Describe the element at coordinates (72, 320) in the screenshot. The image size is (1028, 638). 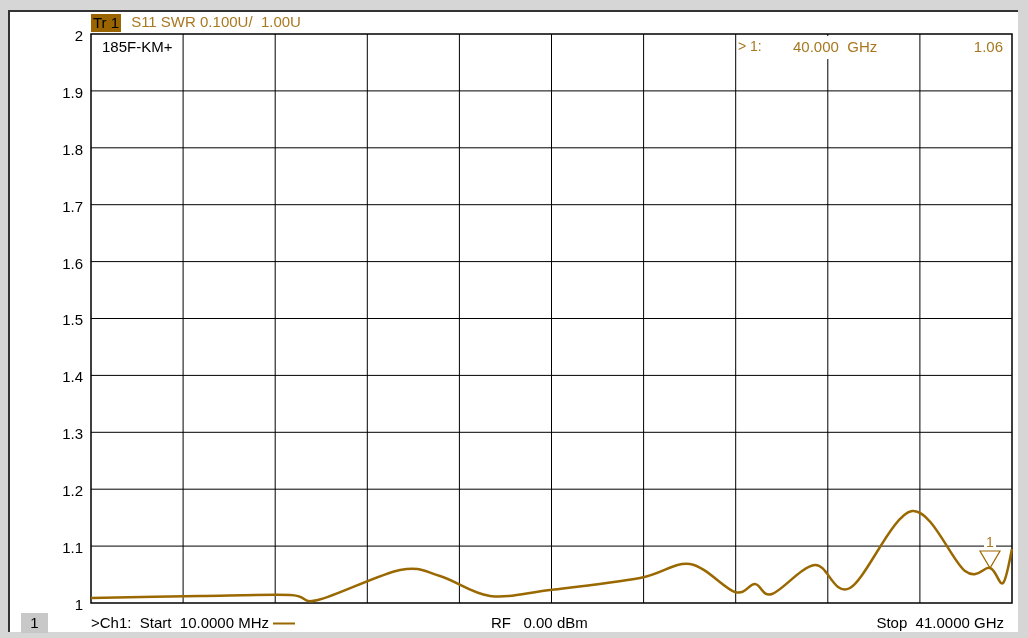
I see `y-axis-label: 1.5` at that location.